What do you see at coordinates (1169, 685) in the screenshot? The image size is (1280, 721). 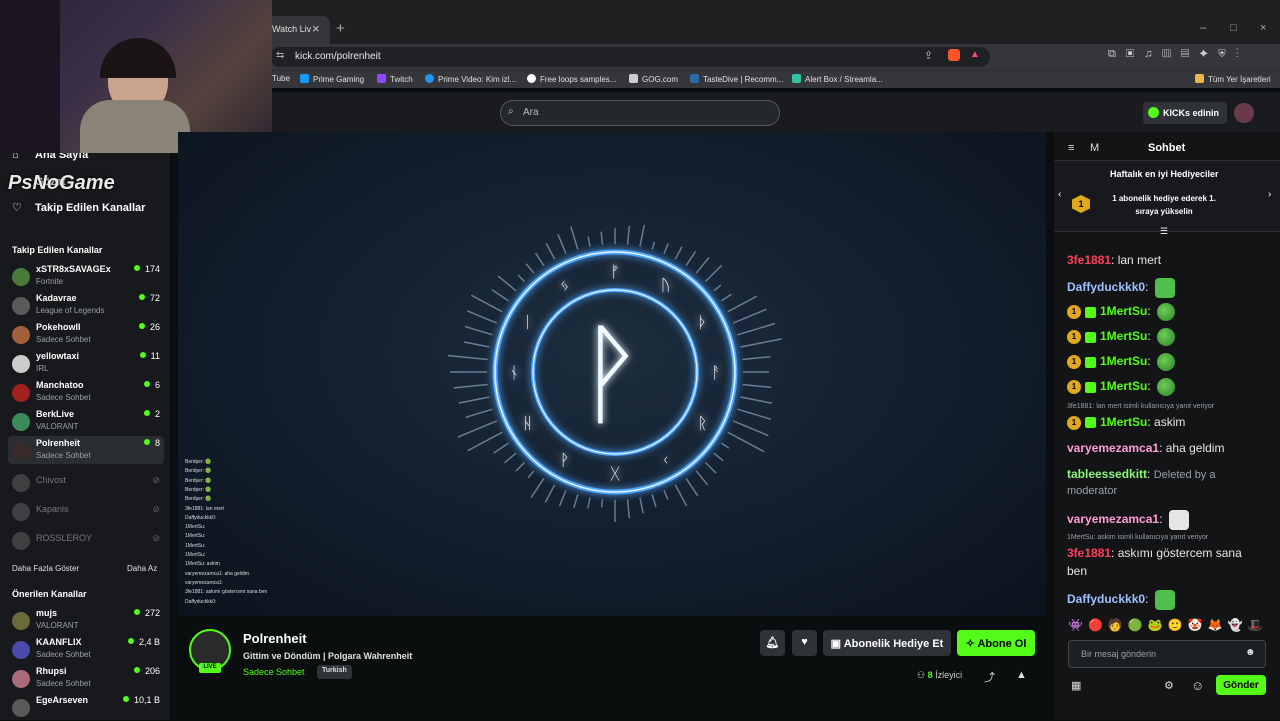 I see `settings-icon: ⚙` at bounding box center [1169, 685].